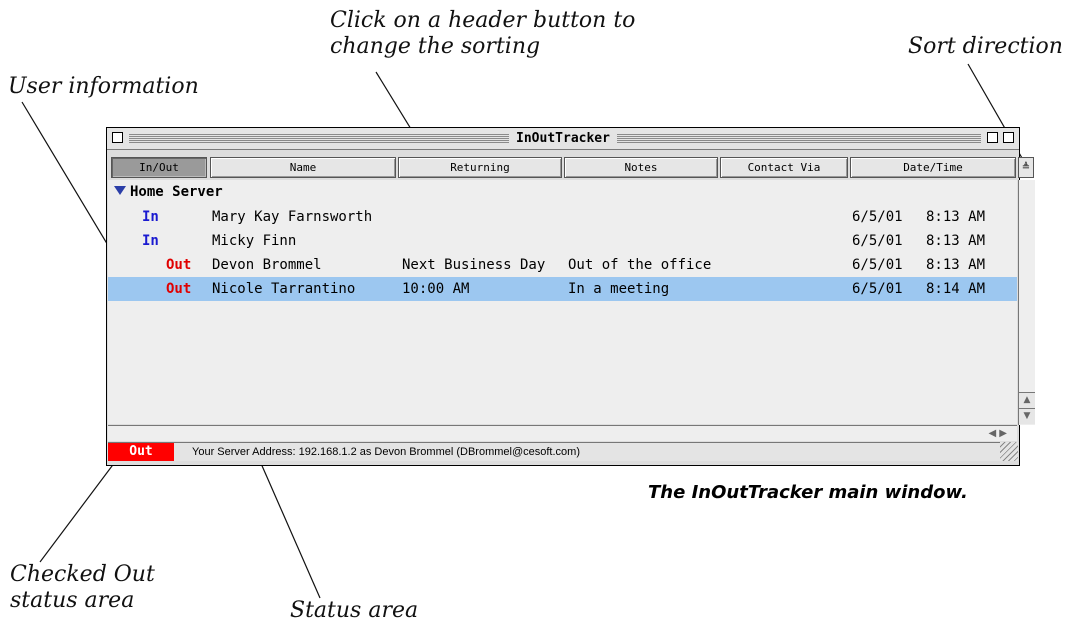  What do you see at coordinates (784, 167) in the screenshot?
I see `header-contact-via-button: Contact Via` at bounding box center [784, 167].